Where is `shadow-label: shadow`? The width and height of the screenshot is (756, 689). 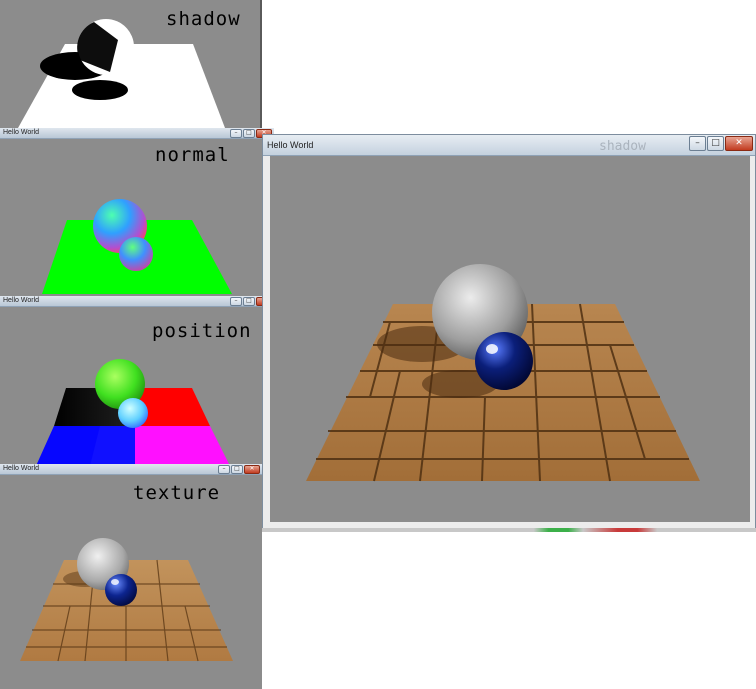 shadow-label: shadow is located at coordinates (203, 19).